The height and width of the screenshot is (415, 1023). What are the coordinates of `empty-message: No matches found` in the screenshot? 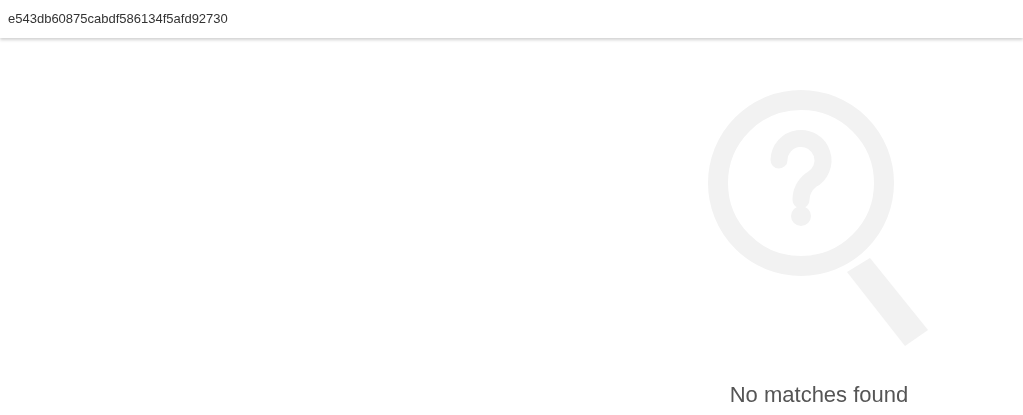 It's located at (819, 395).